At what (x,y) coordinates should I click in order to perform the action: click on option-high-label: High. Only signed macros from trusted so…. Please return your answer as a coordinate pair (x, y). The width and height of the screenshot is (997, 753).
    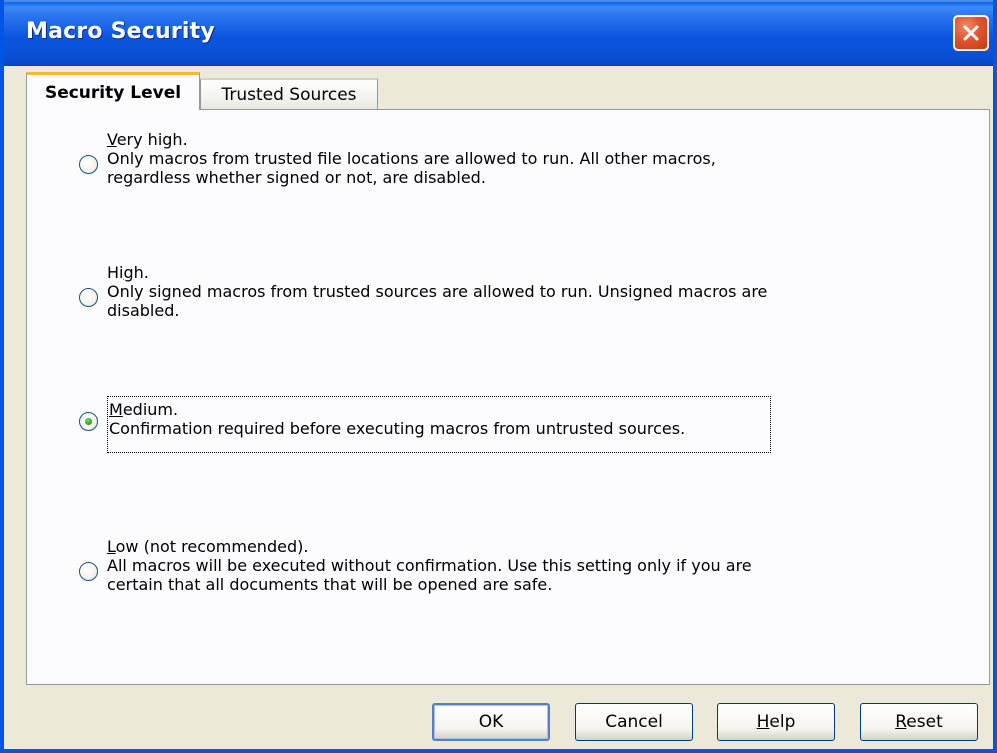
    Looking at the image, I should click on (437, 291).